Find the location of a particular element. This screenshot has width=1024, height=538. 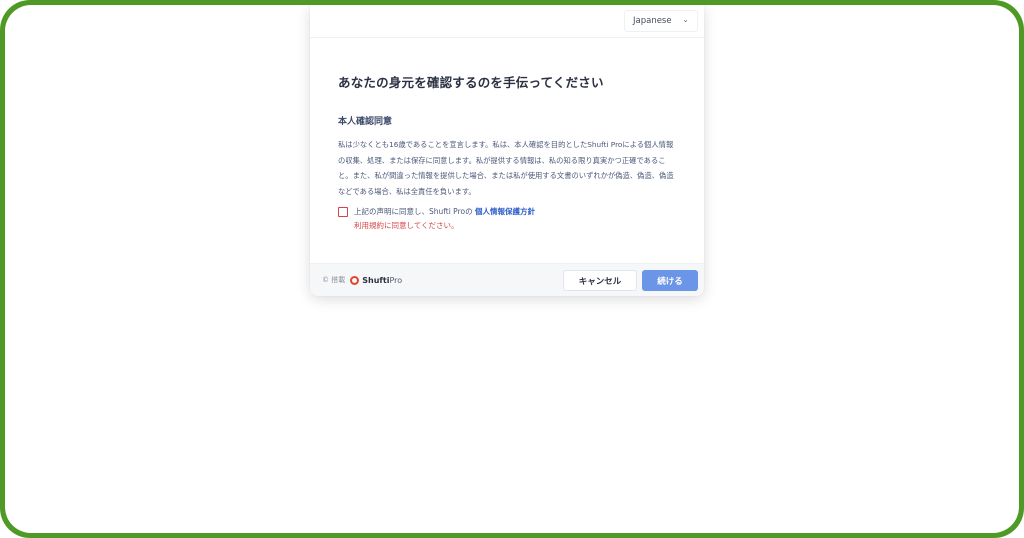

consent-row: 上記の声明に同意し、Shufti Proの 個人情報保護方針 is located at coordinates (507, 212).